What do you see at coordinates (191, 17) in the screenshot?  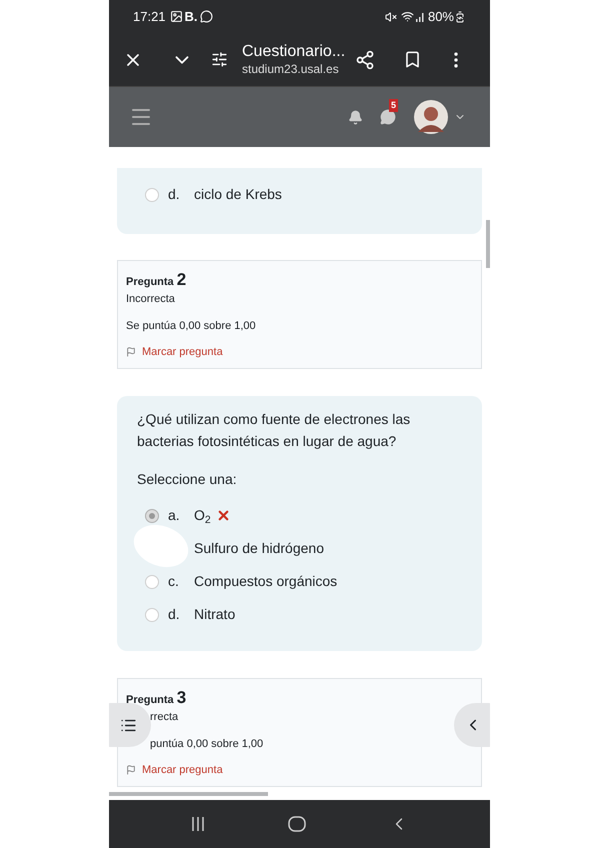 I see `notification-text: B.` at bounding box center [191, 17].